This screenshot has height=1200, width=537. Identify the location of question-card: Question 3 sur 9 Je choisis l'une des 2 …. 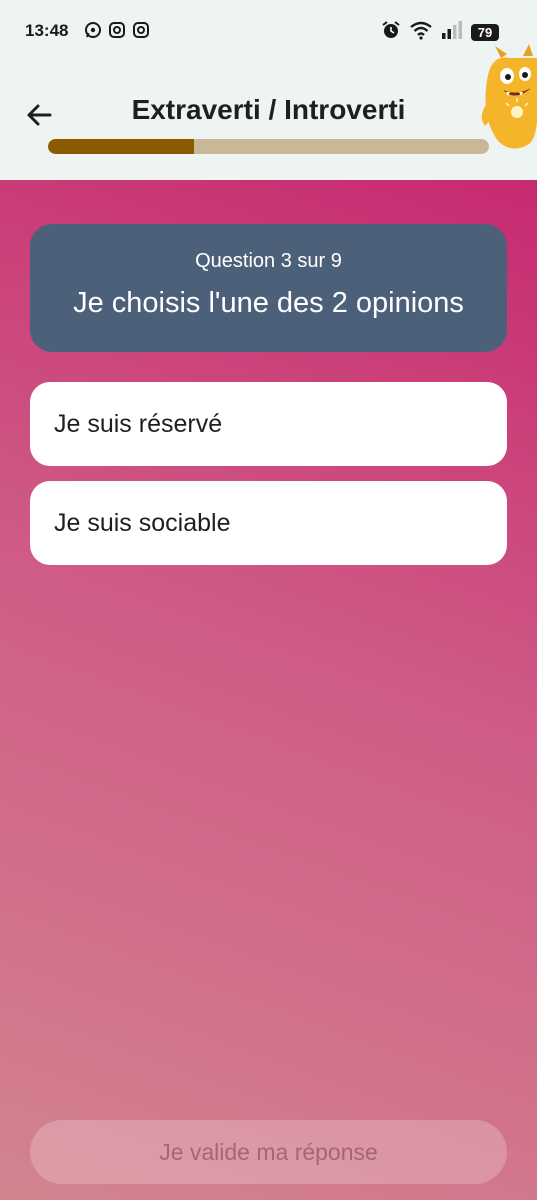
(268, 288).